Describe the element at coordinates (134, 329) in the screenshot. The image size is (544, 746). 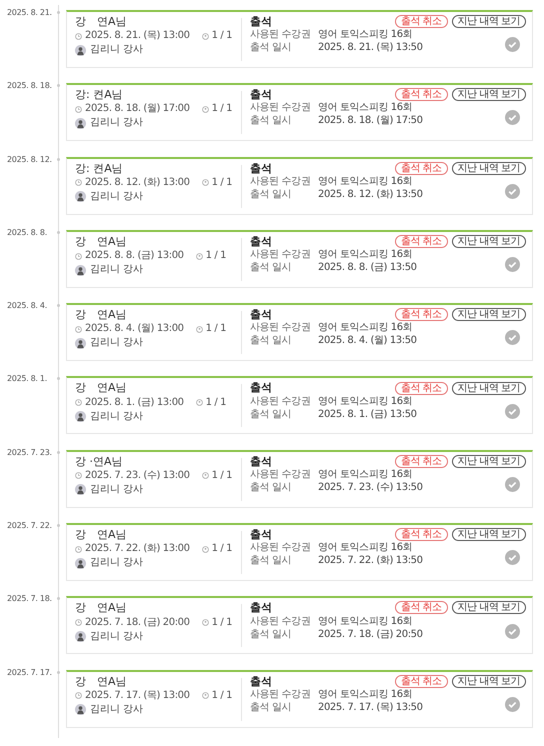
I see `session-time: 2025. 8. 4. (월) 13:00` at that location.